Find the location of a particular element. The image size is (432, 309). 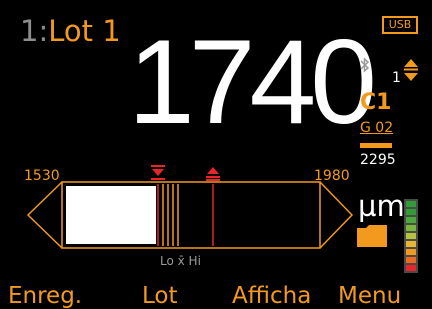

lot-title: 1:Lot 1 is located at coordinates (70, 31).